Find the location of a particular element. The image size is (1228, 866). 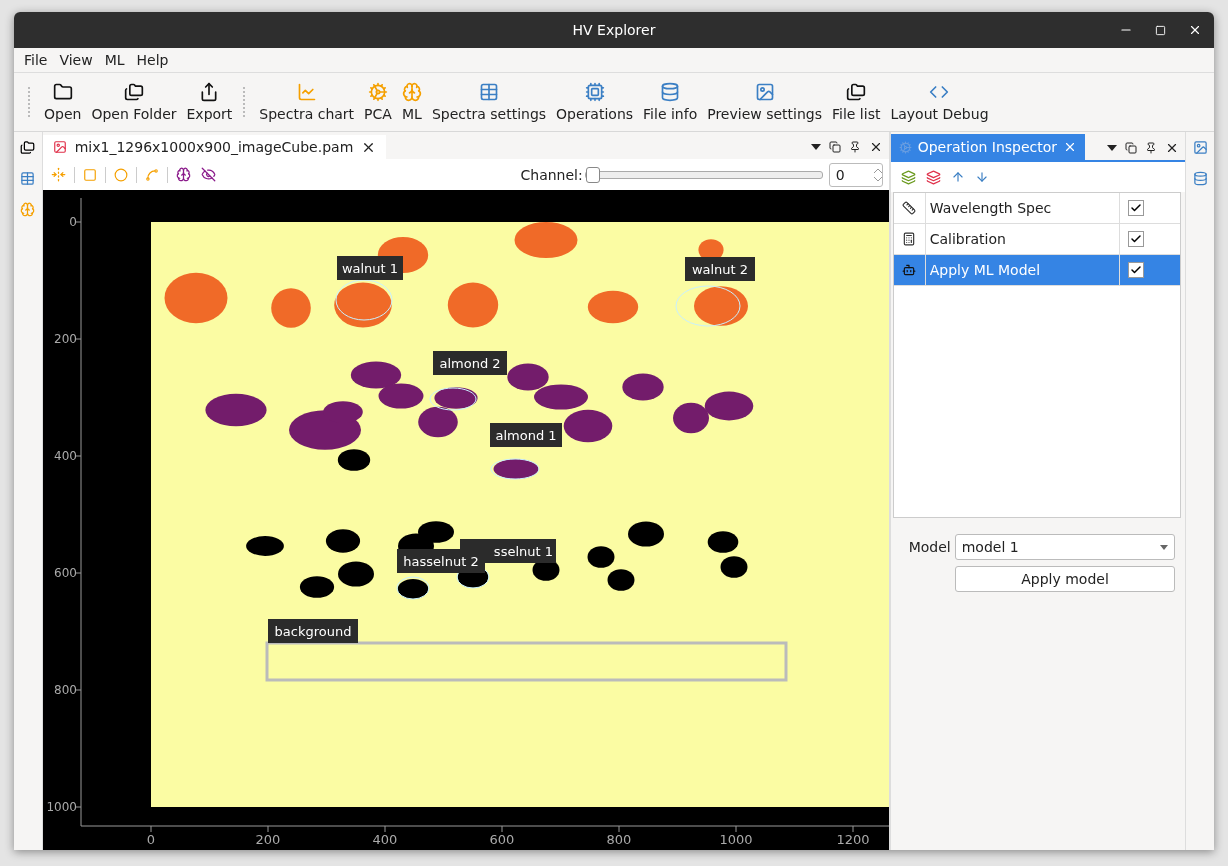

axis-tick-label: 800 is located at coordinates (619, 839).